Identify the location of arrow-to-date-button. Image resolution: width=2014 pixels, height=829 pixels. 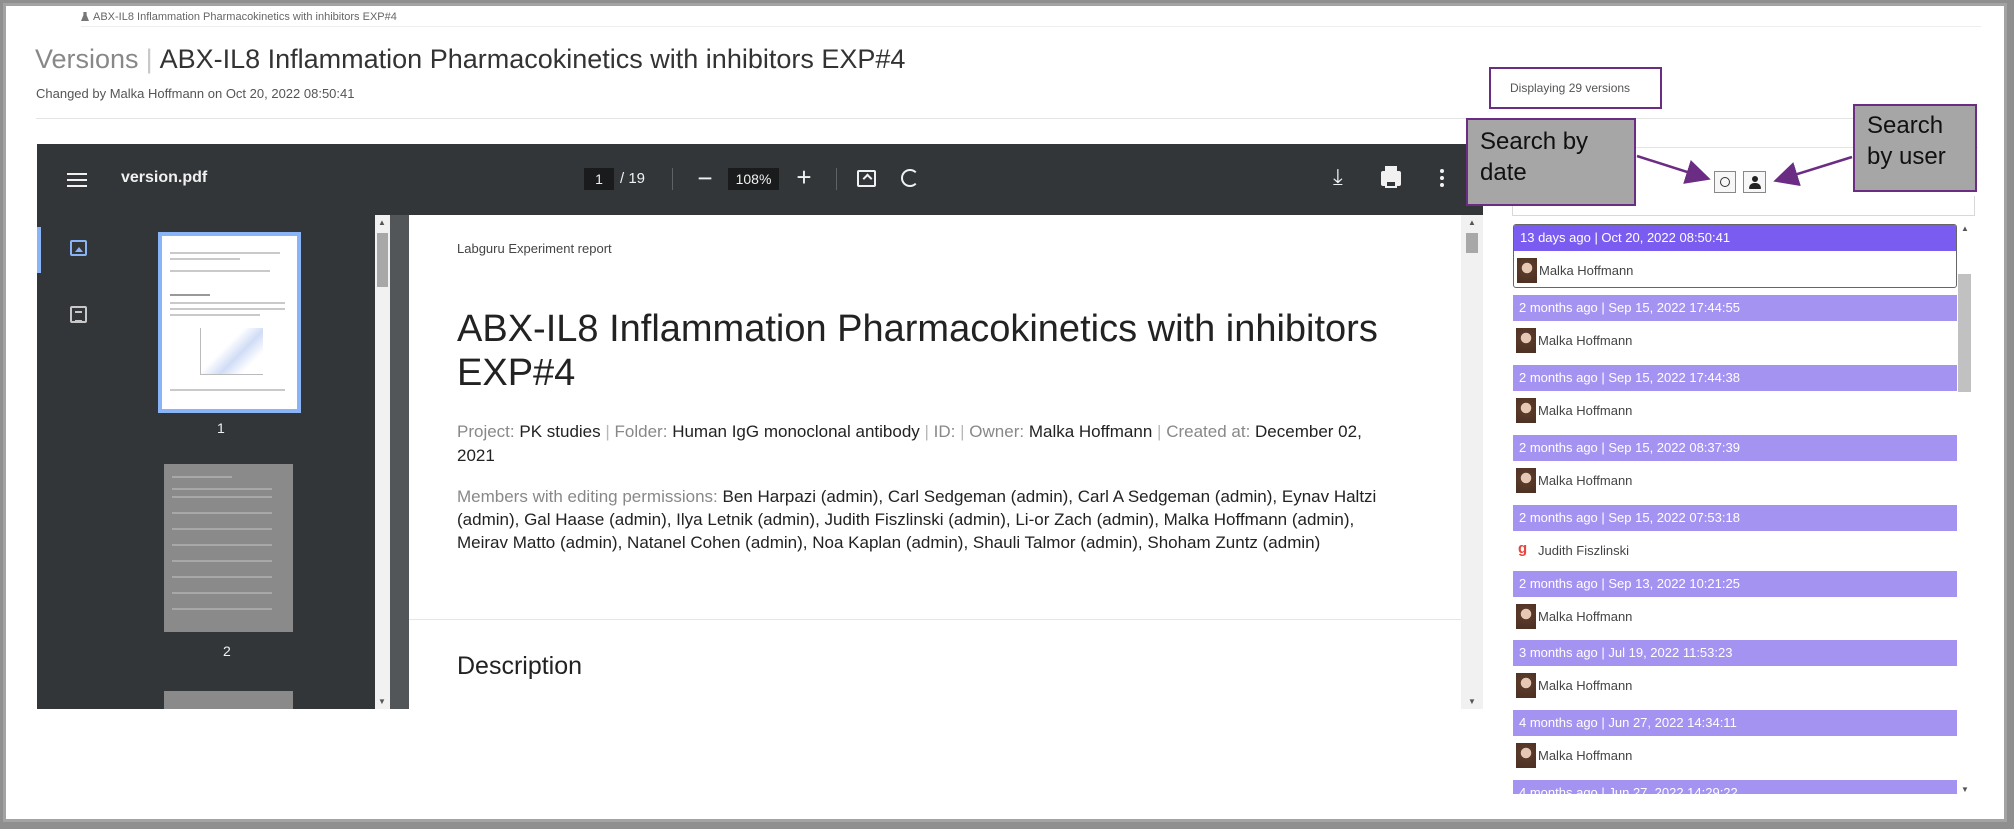
(1673, 169).